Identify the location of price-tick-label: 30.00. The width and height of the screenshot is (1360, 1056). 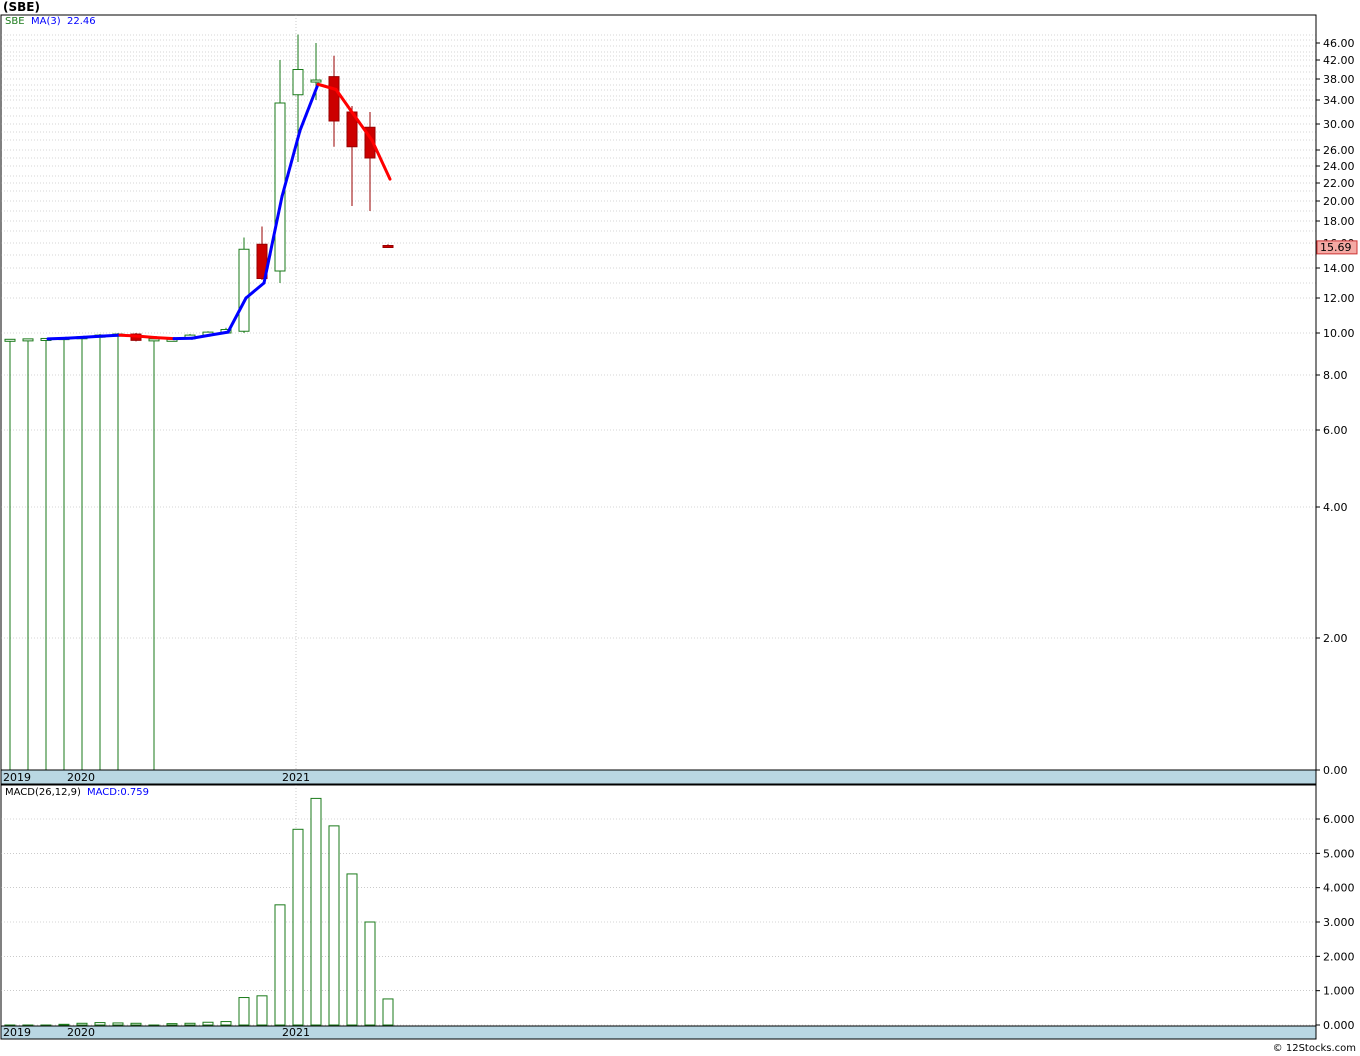
(1339, 124).